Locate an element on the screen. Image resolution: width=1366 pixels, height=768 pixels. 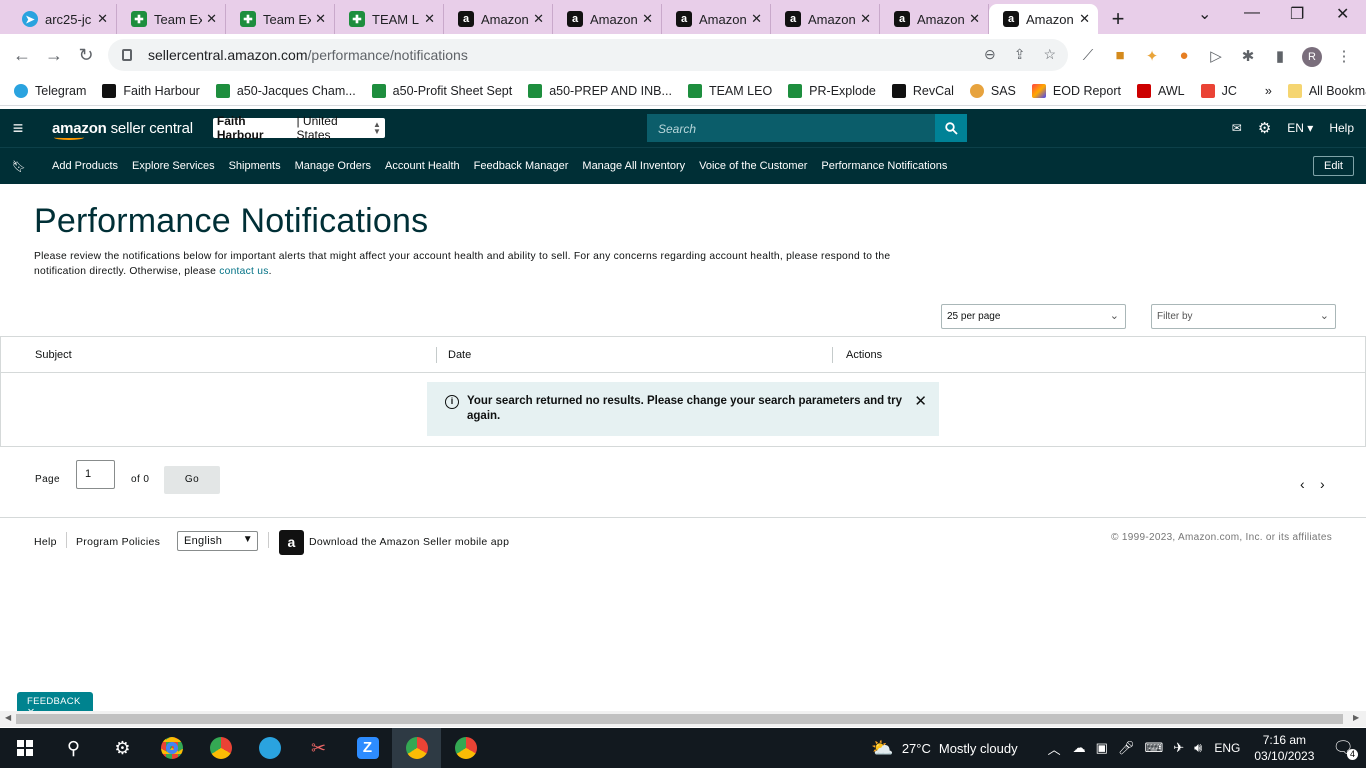
extension-icon: ▷ is located at coordinates (1216, 57).